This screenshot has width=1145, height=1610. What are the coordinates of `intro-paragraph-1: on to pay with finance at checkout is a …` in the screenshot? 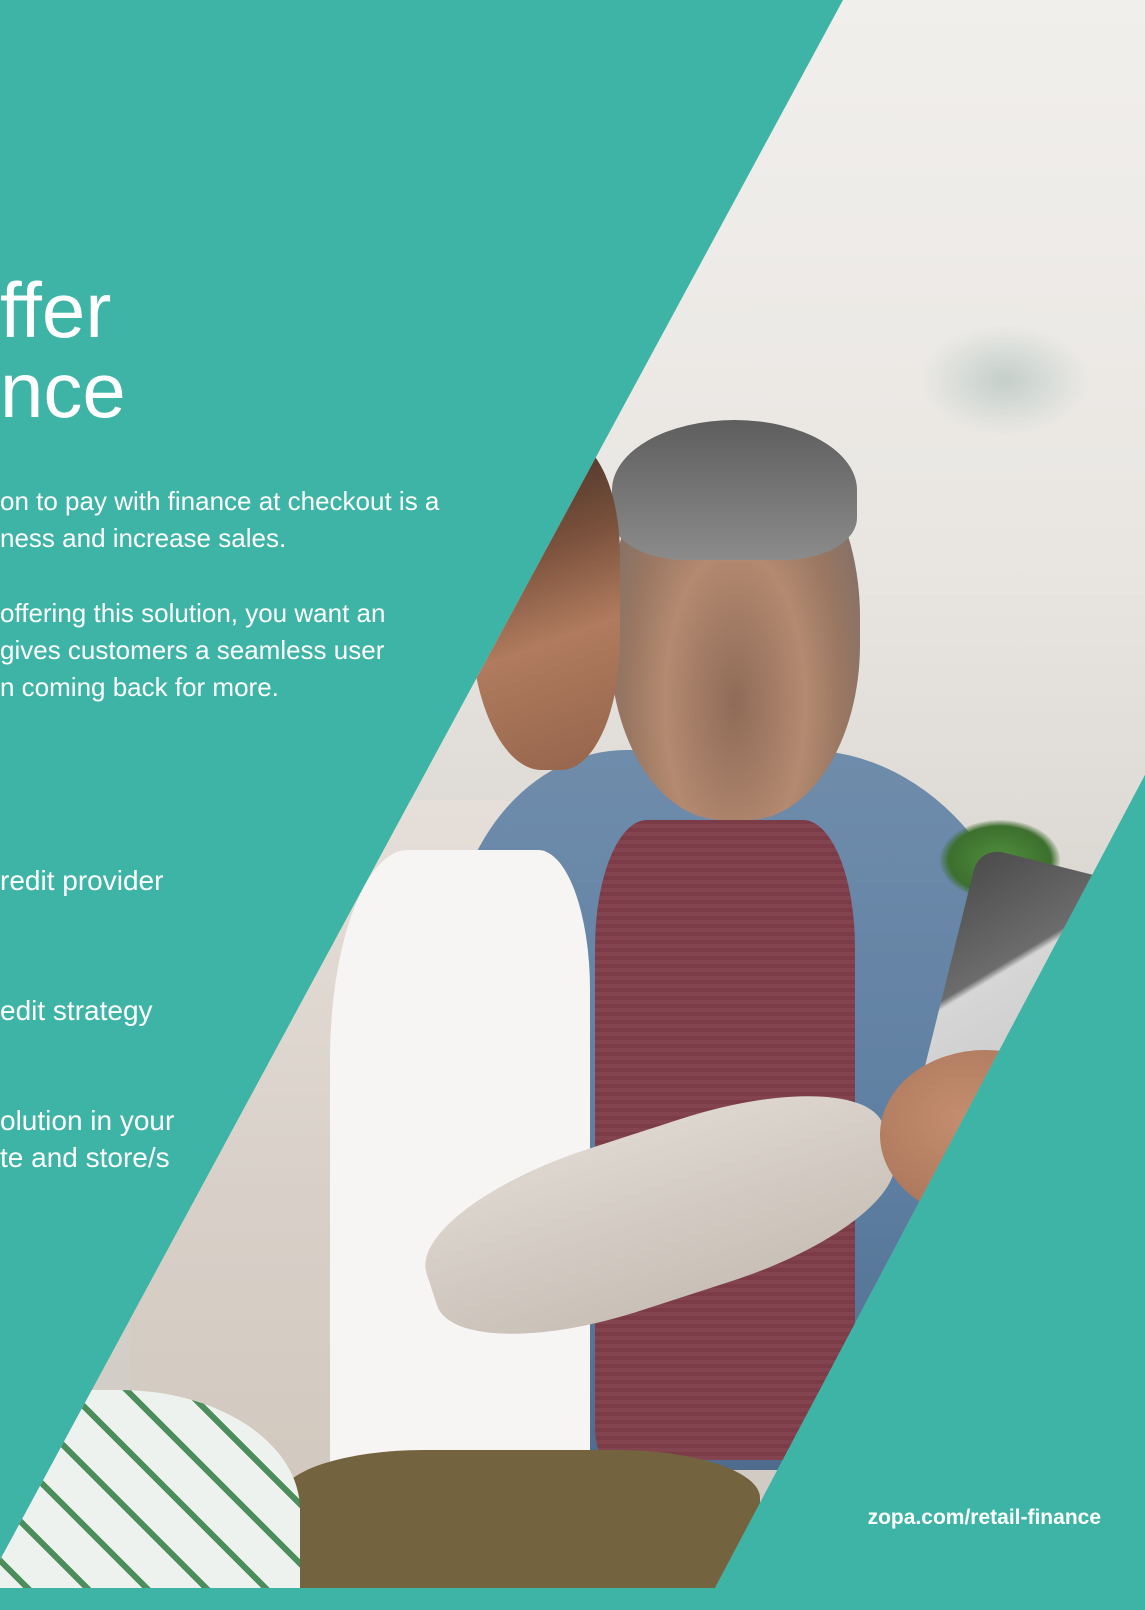 It's located at (220, 519).